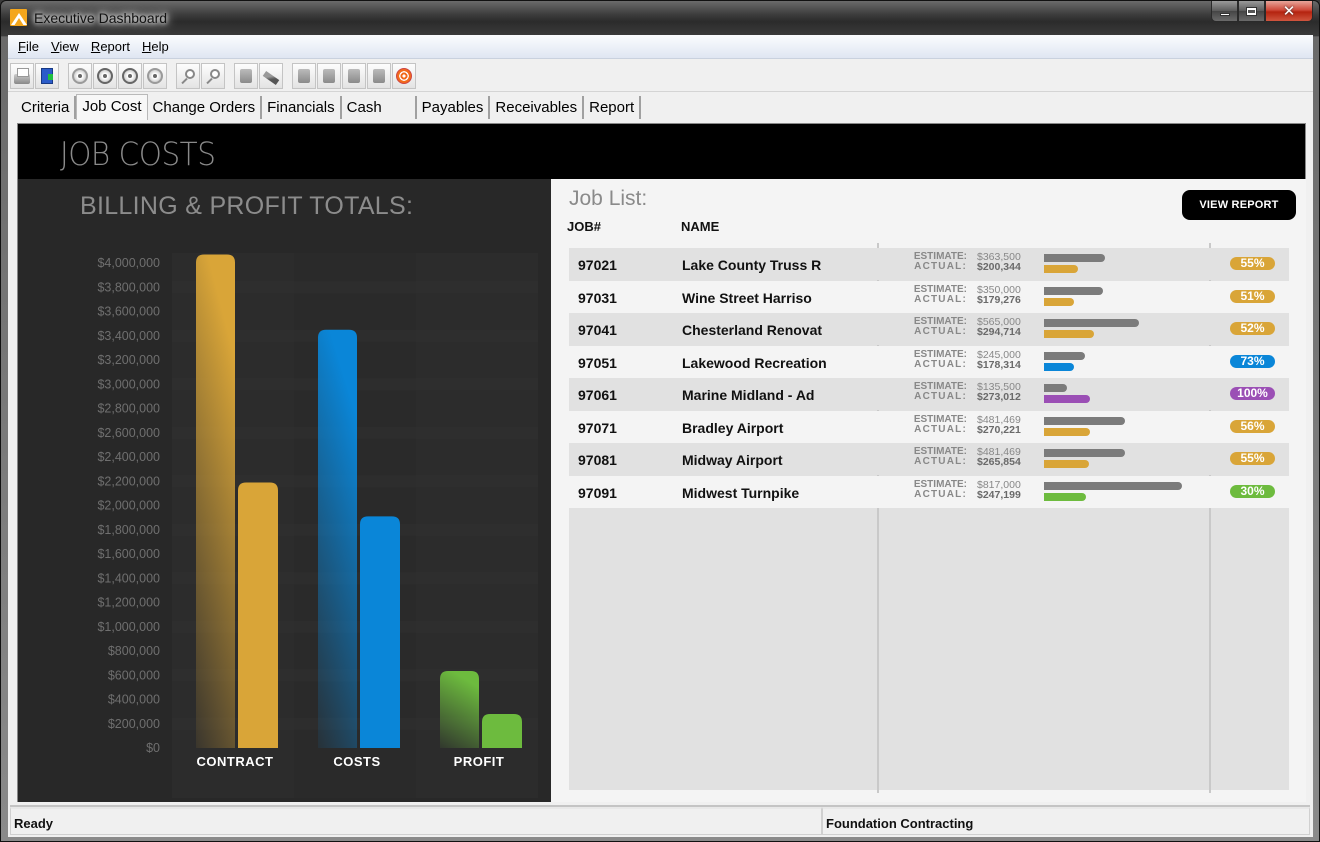 The height and width of the screenshot is (842, 1320). What do you see at coordinates (584, 226) in the screenshot?
I see `column-header-job: JOB#` at bounding box center [584, 226].